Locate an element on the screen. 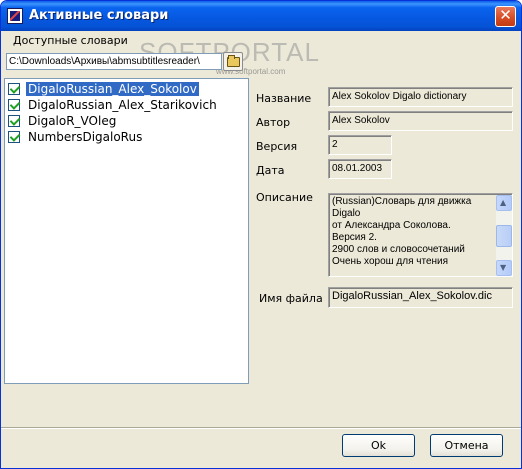  close-icon: ✕ is located at coordinates (505, 15).